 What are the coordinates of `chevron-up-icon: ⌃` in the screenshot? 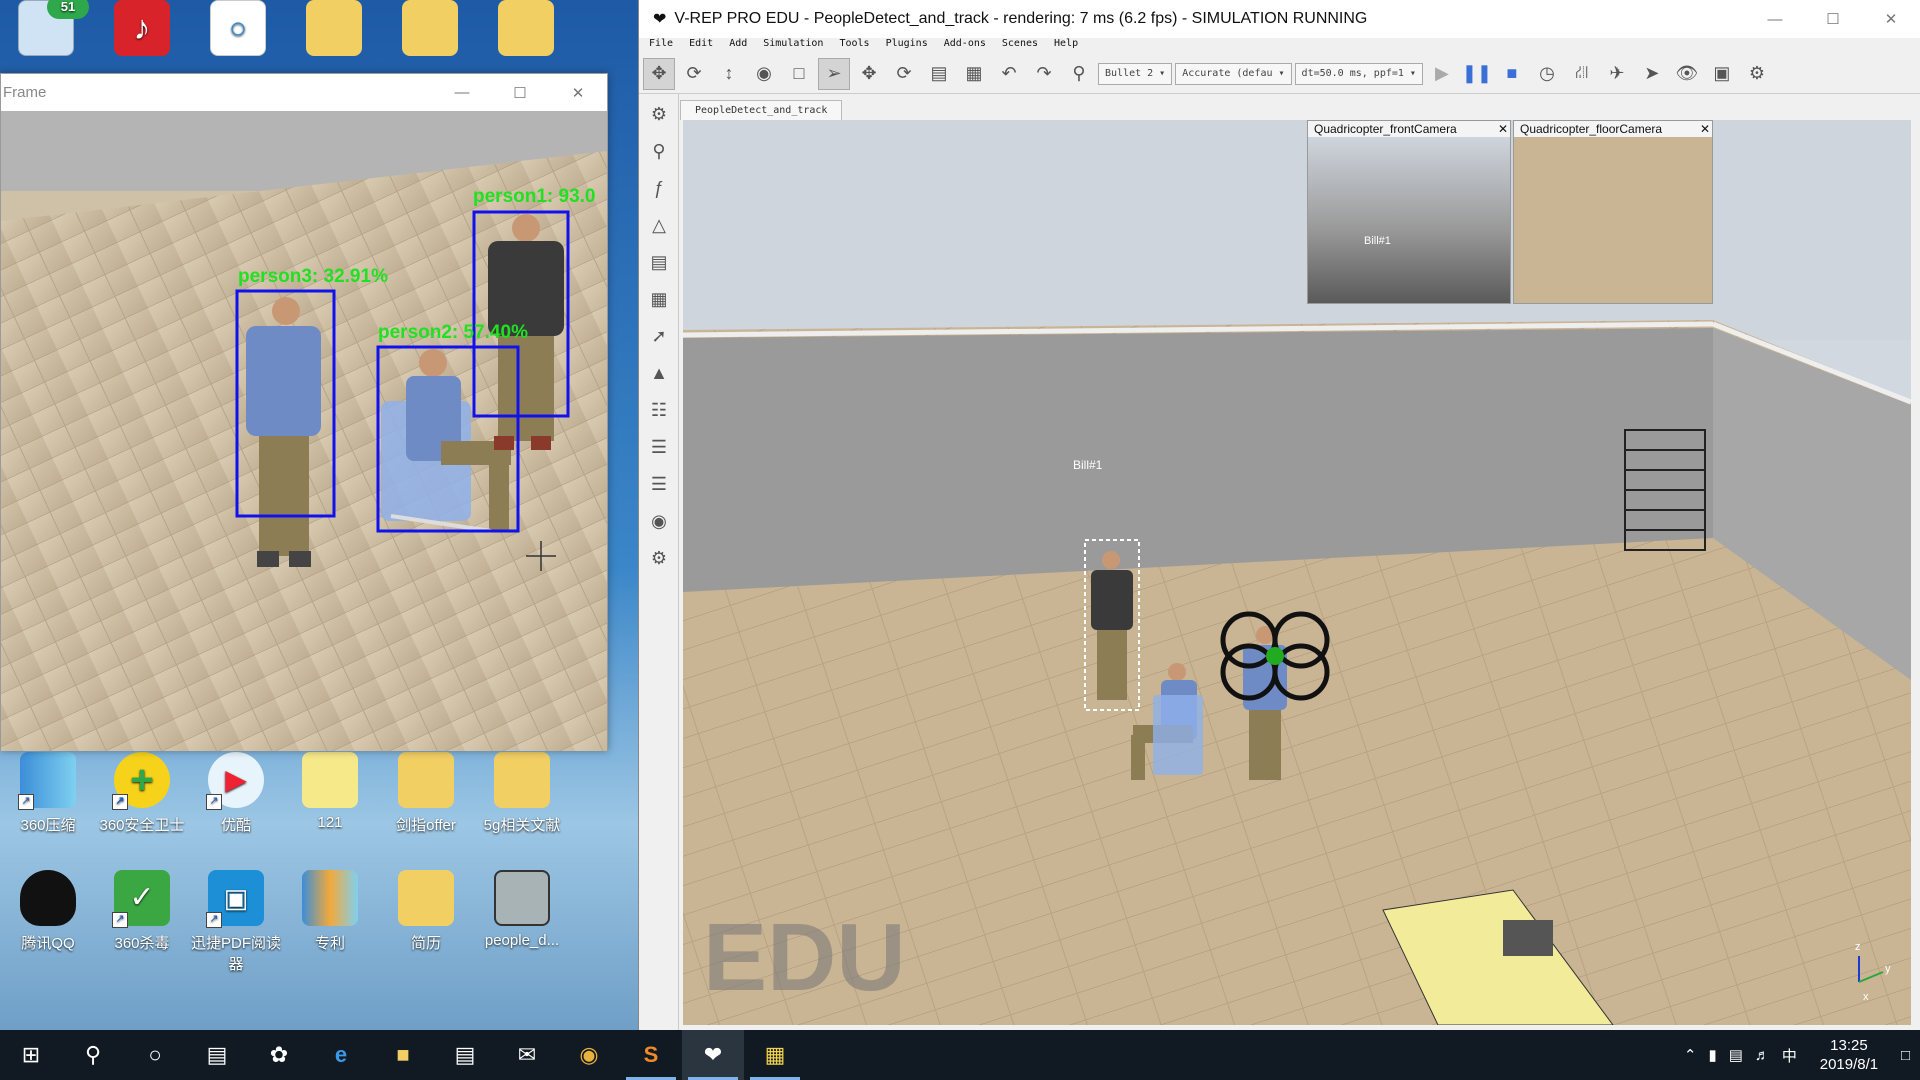 It's located at (1690, 1055).